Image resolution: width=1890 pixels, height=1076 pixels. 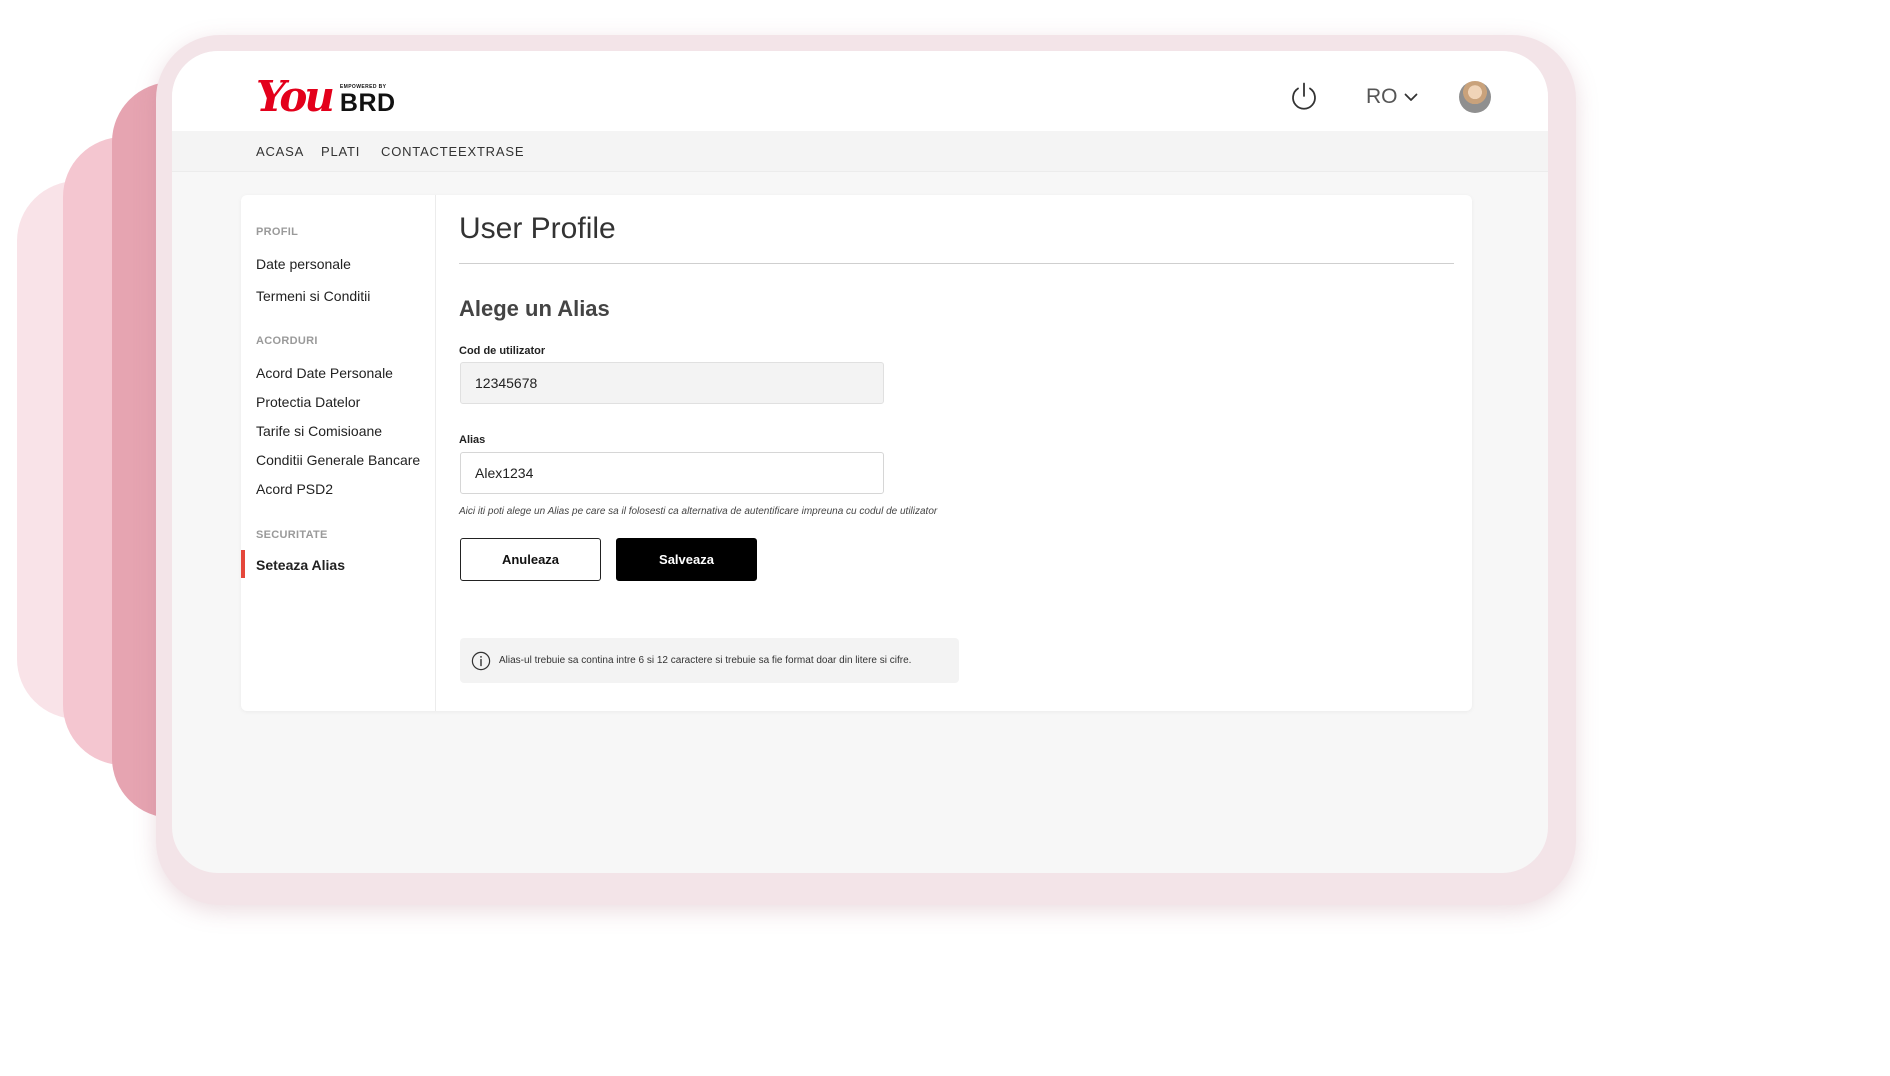 I want to click on section-title: Alege un Alias, so click(x=534, y=308).